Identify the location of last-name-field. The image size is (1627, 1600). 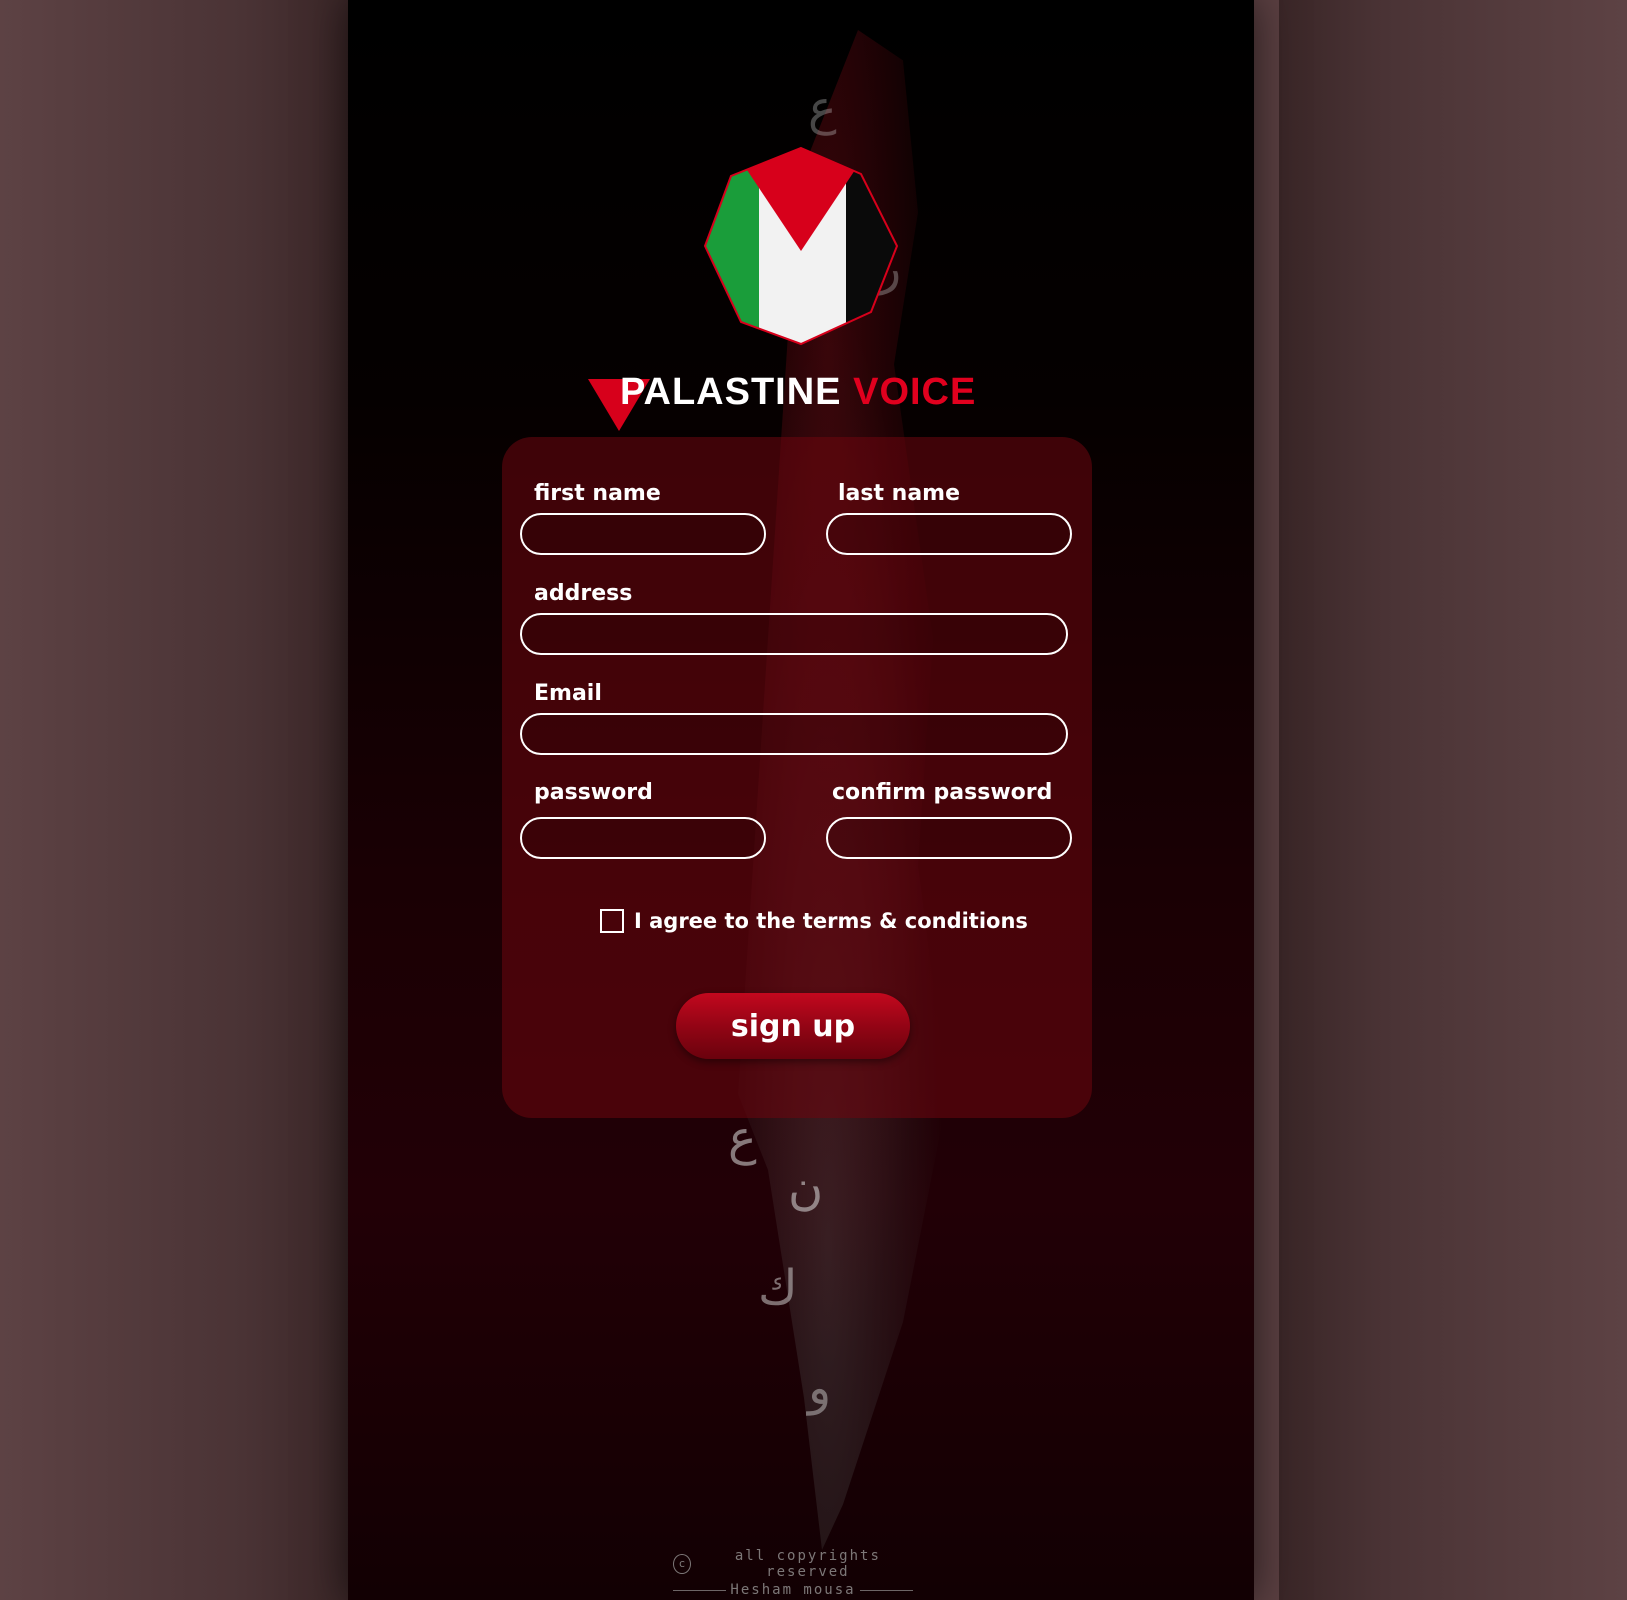
(949, 534).